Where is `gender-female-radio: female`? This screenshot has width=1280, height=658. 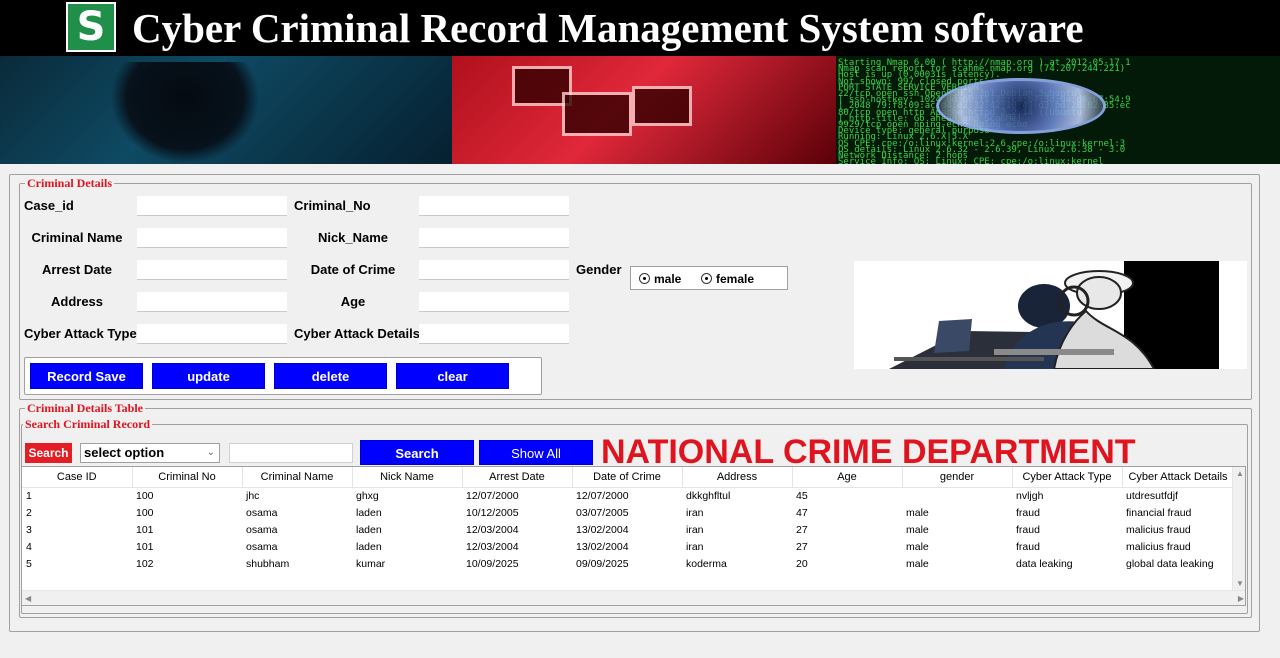 gender-female-radio: female is located at coordinates (727, 279).